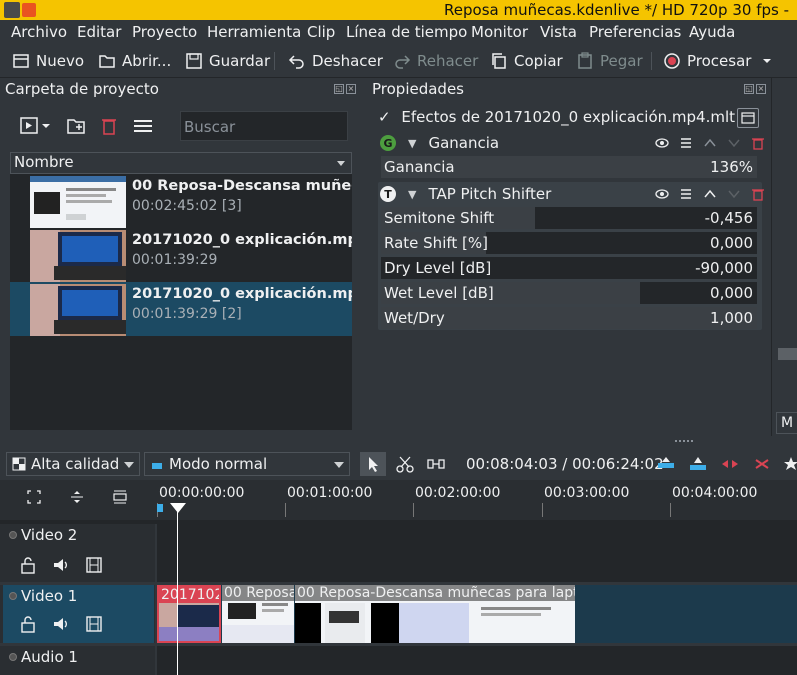 The height and width of the screenshot is (675, 797). I want to click on save-icon, so click(194, 61).